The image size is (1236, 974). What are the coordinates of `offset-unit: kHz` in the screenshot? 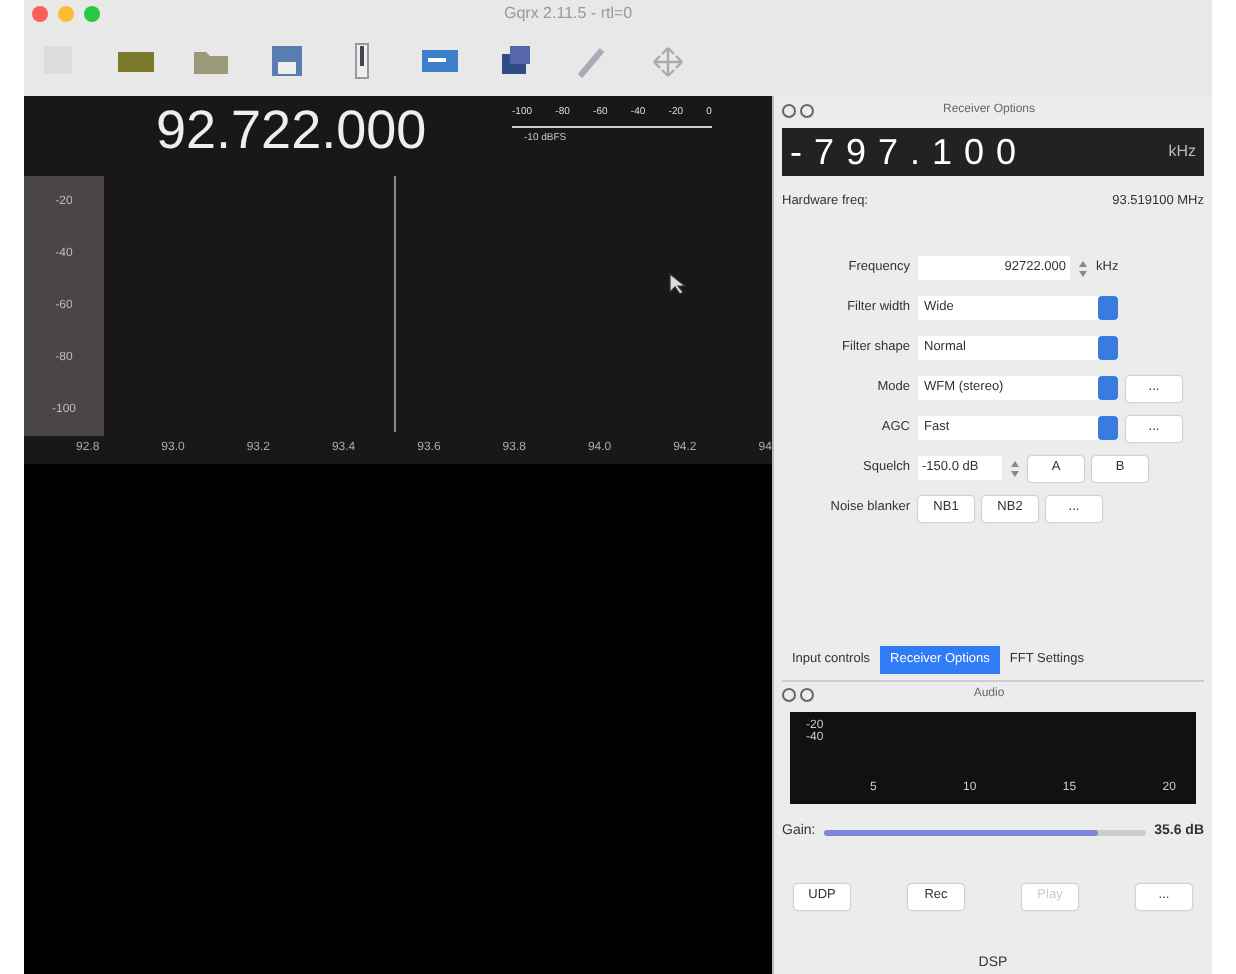 It's located at (1182, 152).